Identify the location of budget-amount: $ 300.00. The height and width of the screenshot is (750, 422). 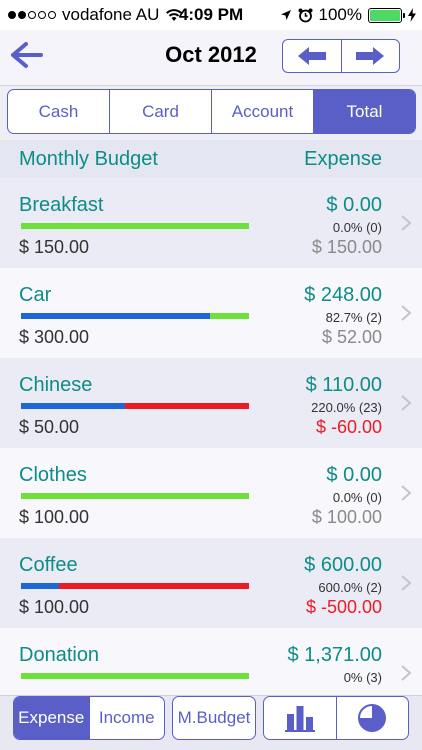
(54, 337).